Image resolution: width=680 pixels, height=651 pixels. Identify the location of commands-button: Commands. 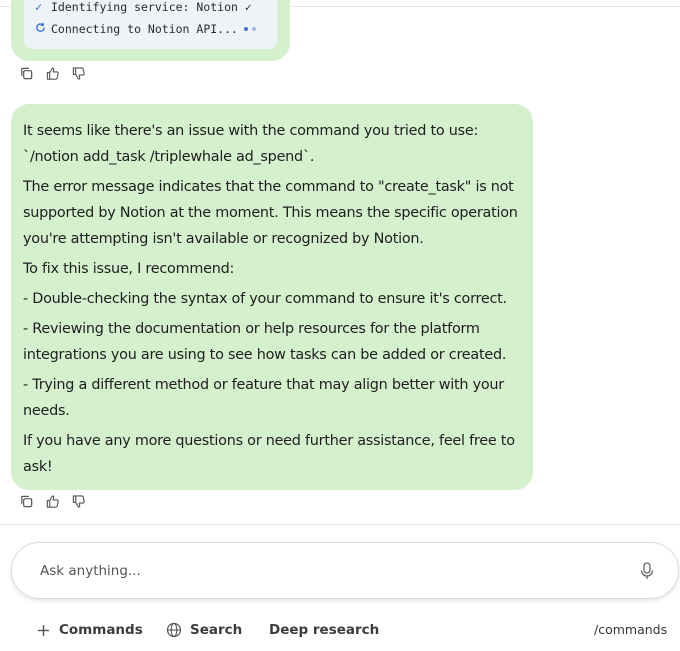
(89, 630).